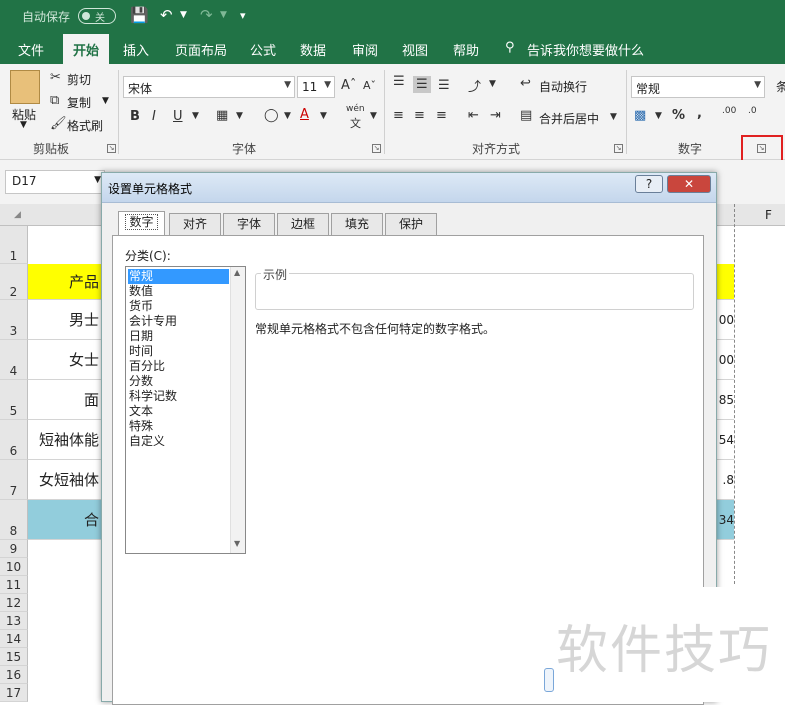  What do you see at coordinates (549, 680) in the screenshot?
I see `ok-button-edge` at bounding box center [549, 680].